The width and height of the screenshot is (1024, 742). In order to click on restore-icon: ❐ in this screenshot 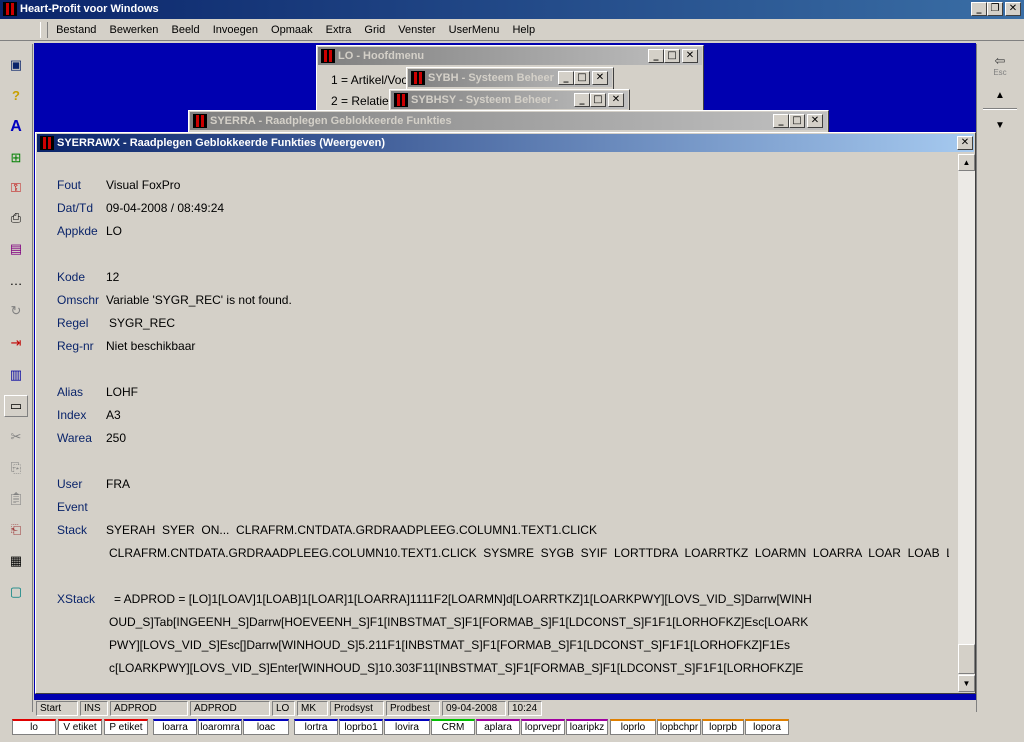, I will do `click(995, 9)`.